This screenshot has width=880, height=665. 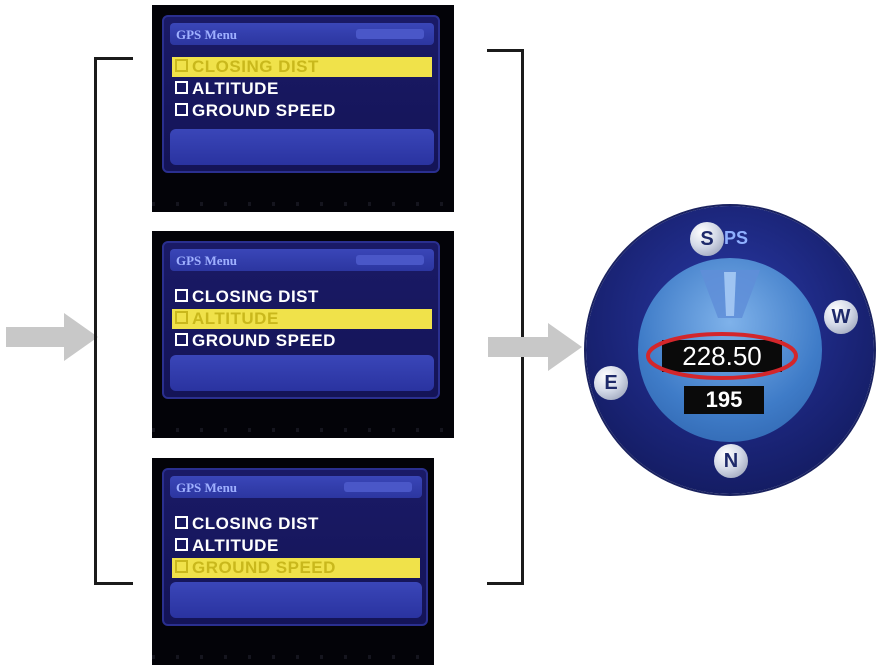 I want to click on input-arrow, so click(x=52, y=337).